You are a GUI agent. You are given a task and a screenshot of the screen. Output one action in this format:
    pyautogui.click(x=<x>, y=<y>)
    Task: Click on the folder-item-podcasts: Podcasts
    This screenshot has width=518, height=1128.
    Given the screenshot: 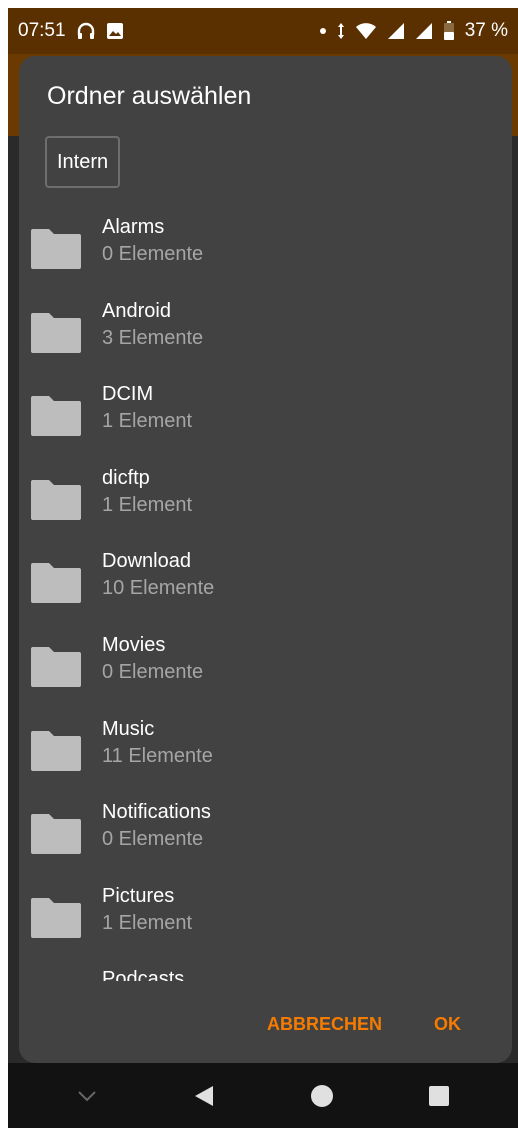 What is the action you would take?
    pyautogui.click(x=265, y=969)
    